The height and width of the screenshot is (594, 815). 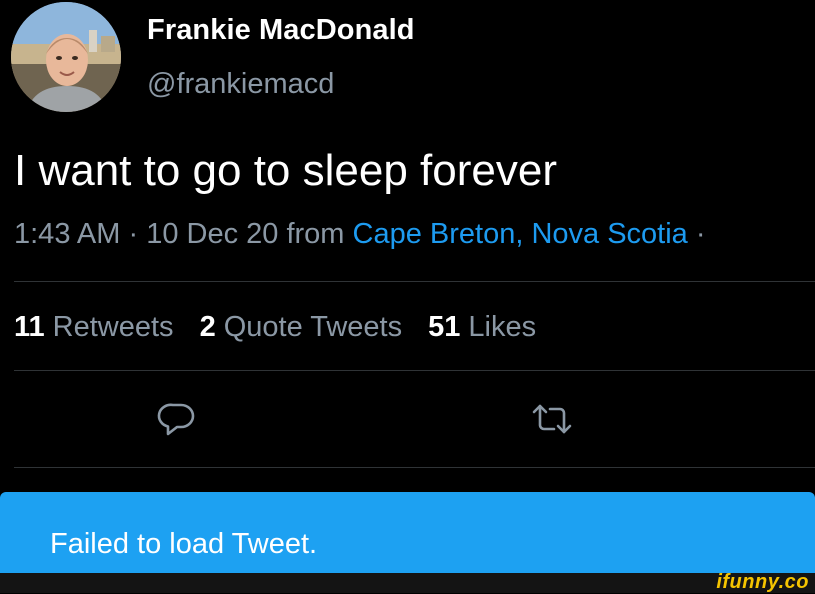 I want to click on stat-retweets: 11 Retweets, so click(x=94, y=327).